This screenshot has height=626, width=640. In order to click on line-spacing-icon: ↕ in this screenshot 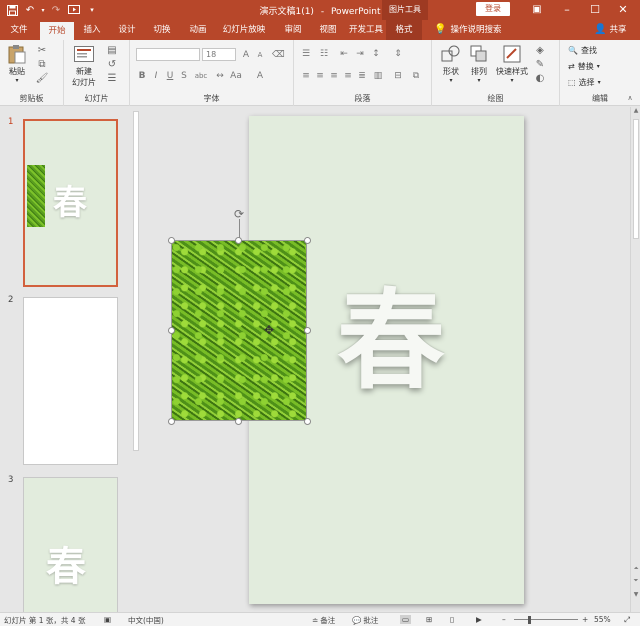, I will do `click(376, 54)`.